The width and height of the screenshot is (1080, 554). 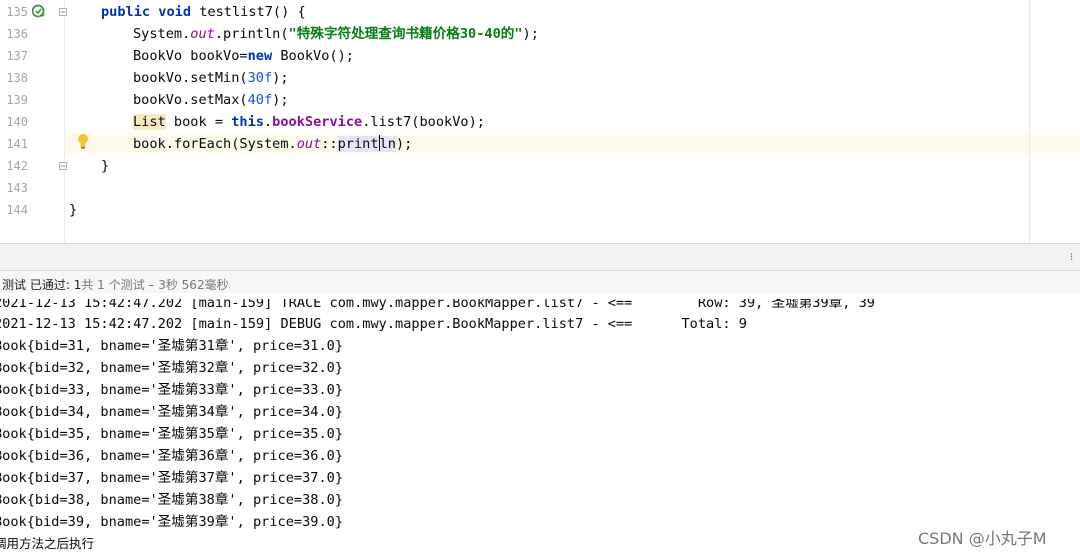 I want to click on line-number: 138, so click(x=17, y=78).